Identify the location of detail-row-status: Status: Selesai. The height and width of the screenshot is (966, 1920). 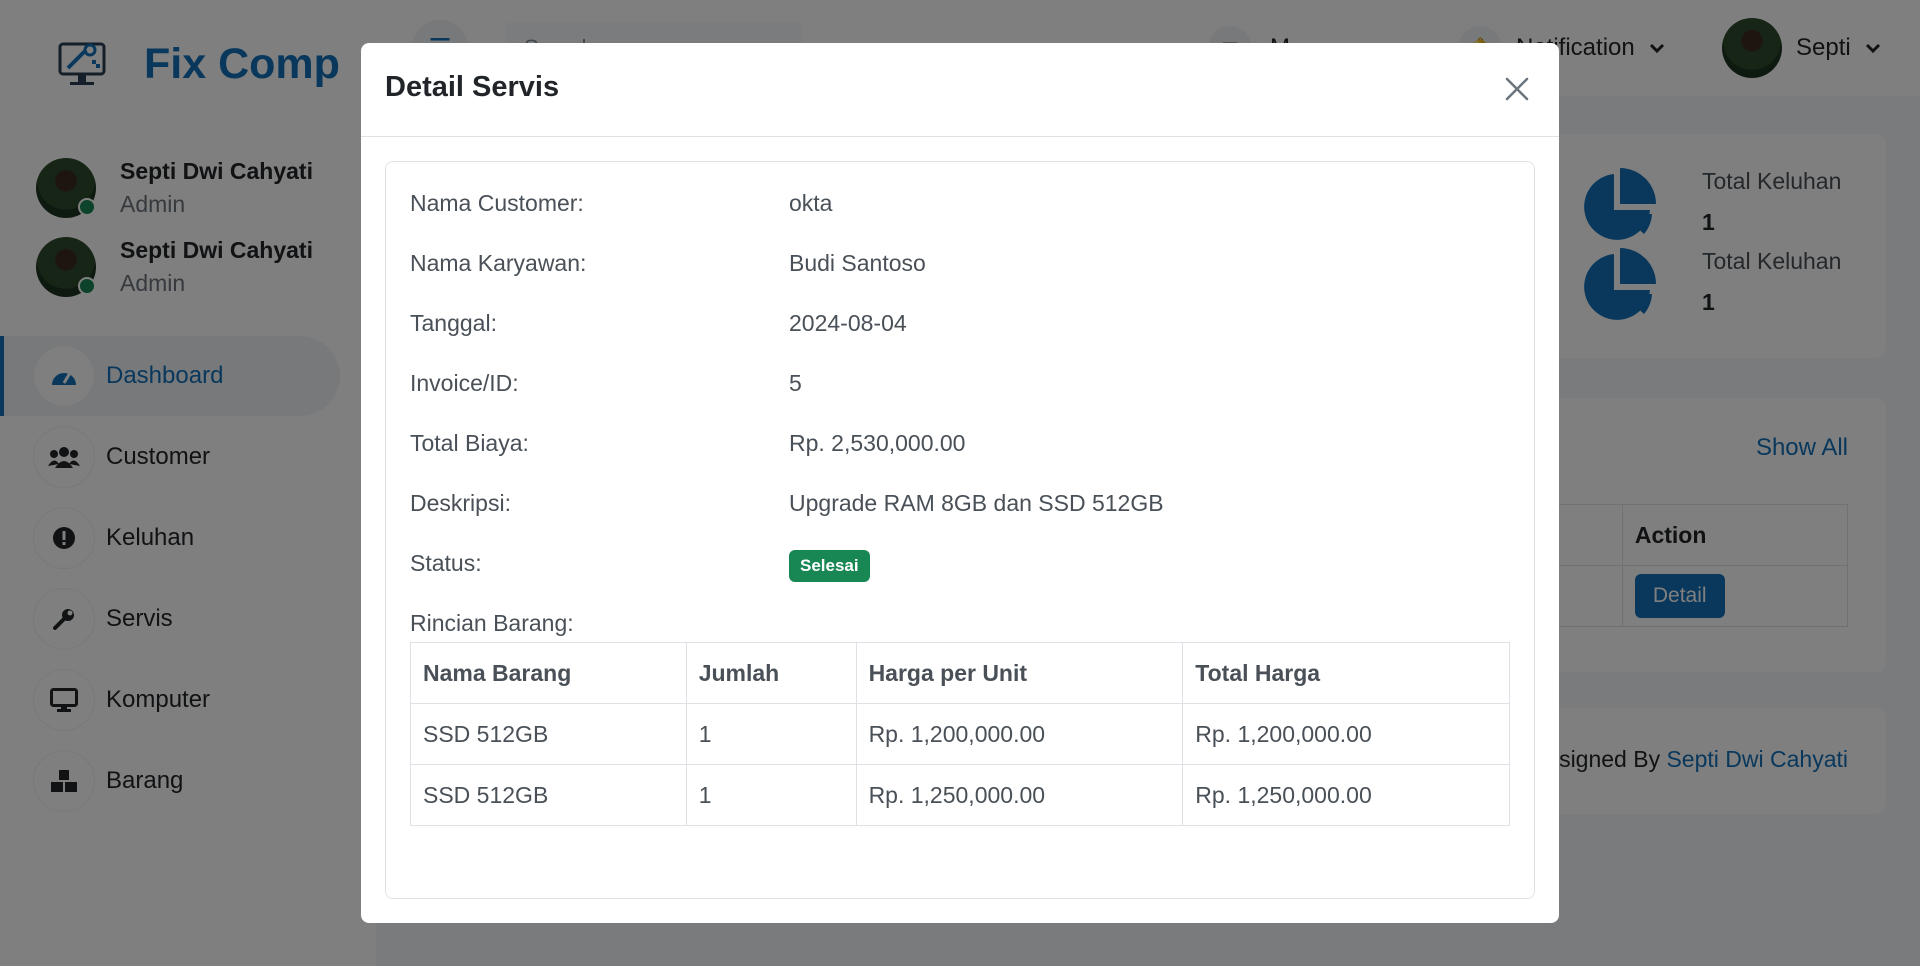
(640, 566).